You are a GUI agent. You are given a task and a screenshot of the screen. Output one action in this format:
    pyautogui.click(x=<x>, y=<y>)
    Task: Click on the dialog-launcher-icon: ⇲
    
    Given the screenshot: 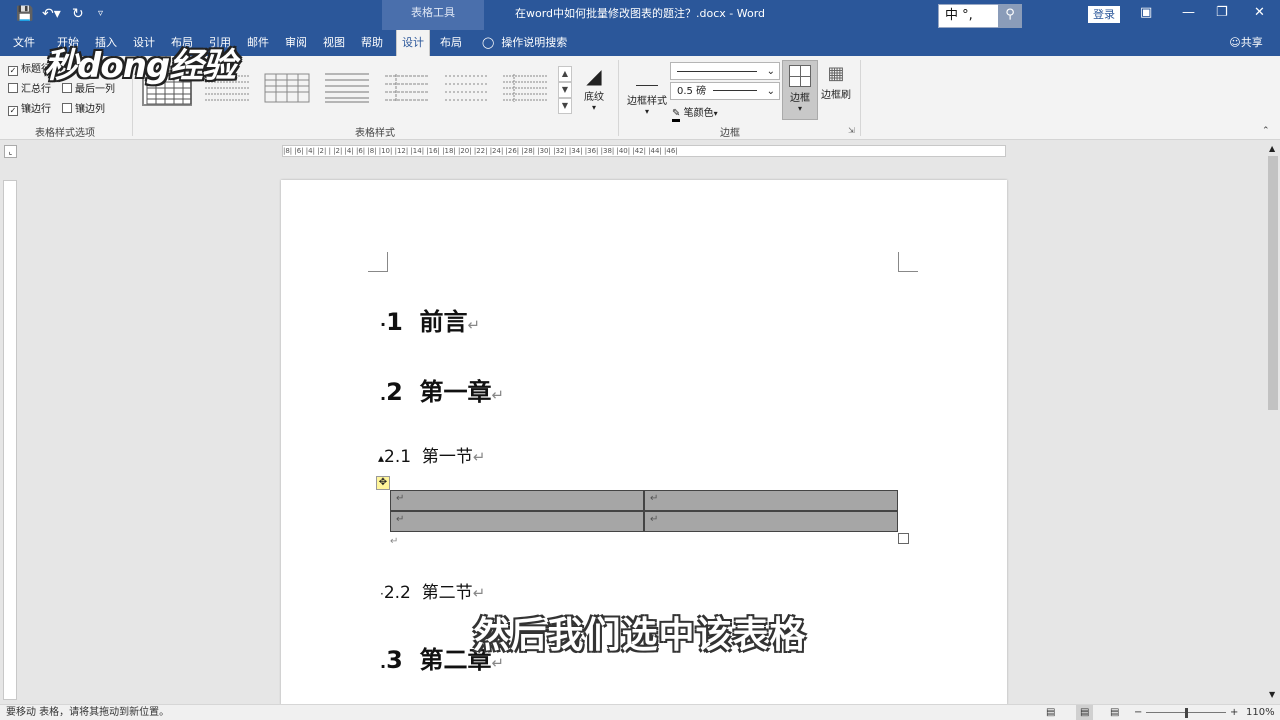 What is the action you would take?
    pyautogui.click(x=851, y=130)
    